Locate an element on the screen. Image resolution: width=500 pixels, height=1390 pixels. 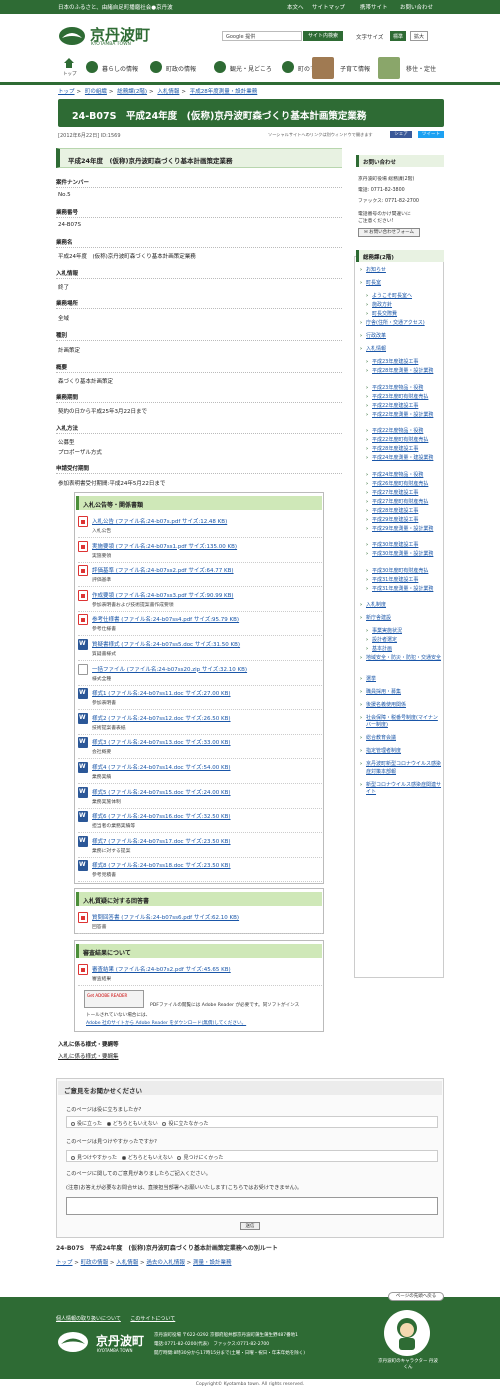
attachment-link: 様式4 (ファイル名:24-b07ss14.doc サイズ:54.00 KB) is located at coordinates (161, 767).